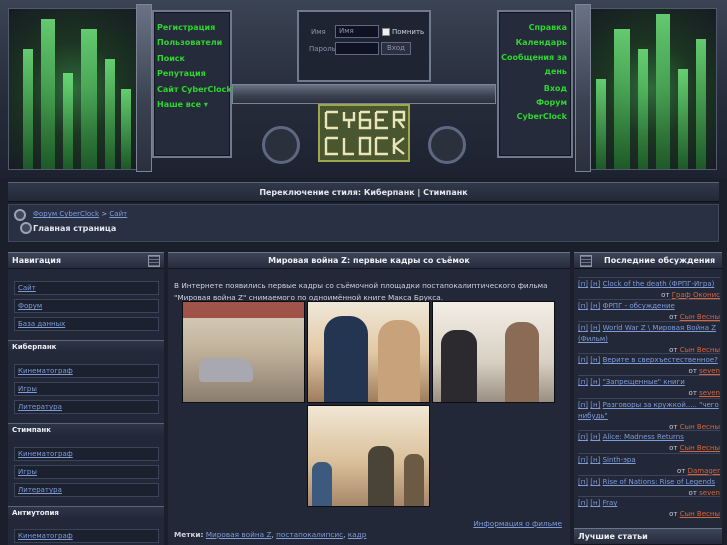 Image resolution: width=727 pixels, height=545 pixels. I want to click on cyberclock-logo, so click(364, 133).